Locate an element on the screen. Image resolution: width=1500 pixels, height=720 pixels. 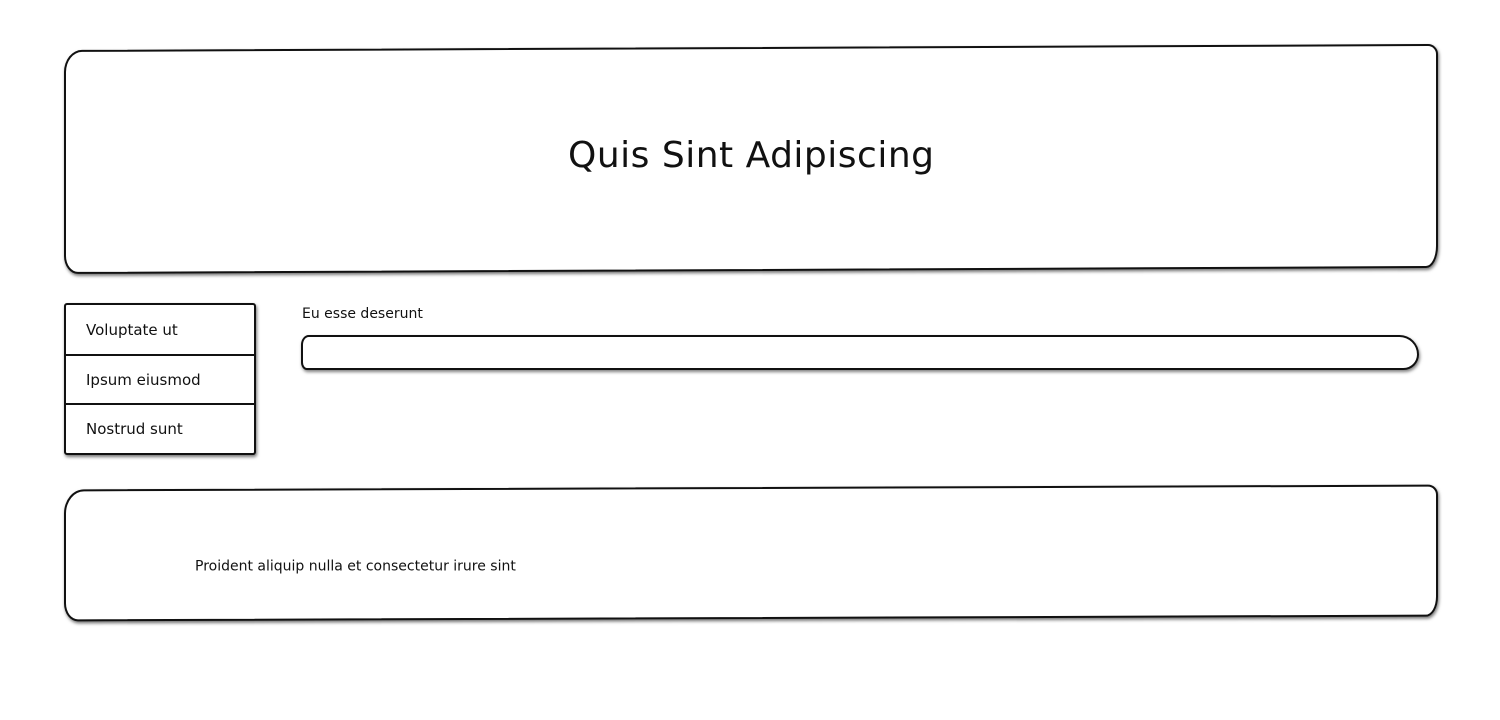
sidebar-menu: Voluptate ut Ipsum eiusmod Nostrud sunt is located at coordinates (160, 379).